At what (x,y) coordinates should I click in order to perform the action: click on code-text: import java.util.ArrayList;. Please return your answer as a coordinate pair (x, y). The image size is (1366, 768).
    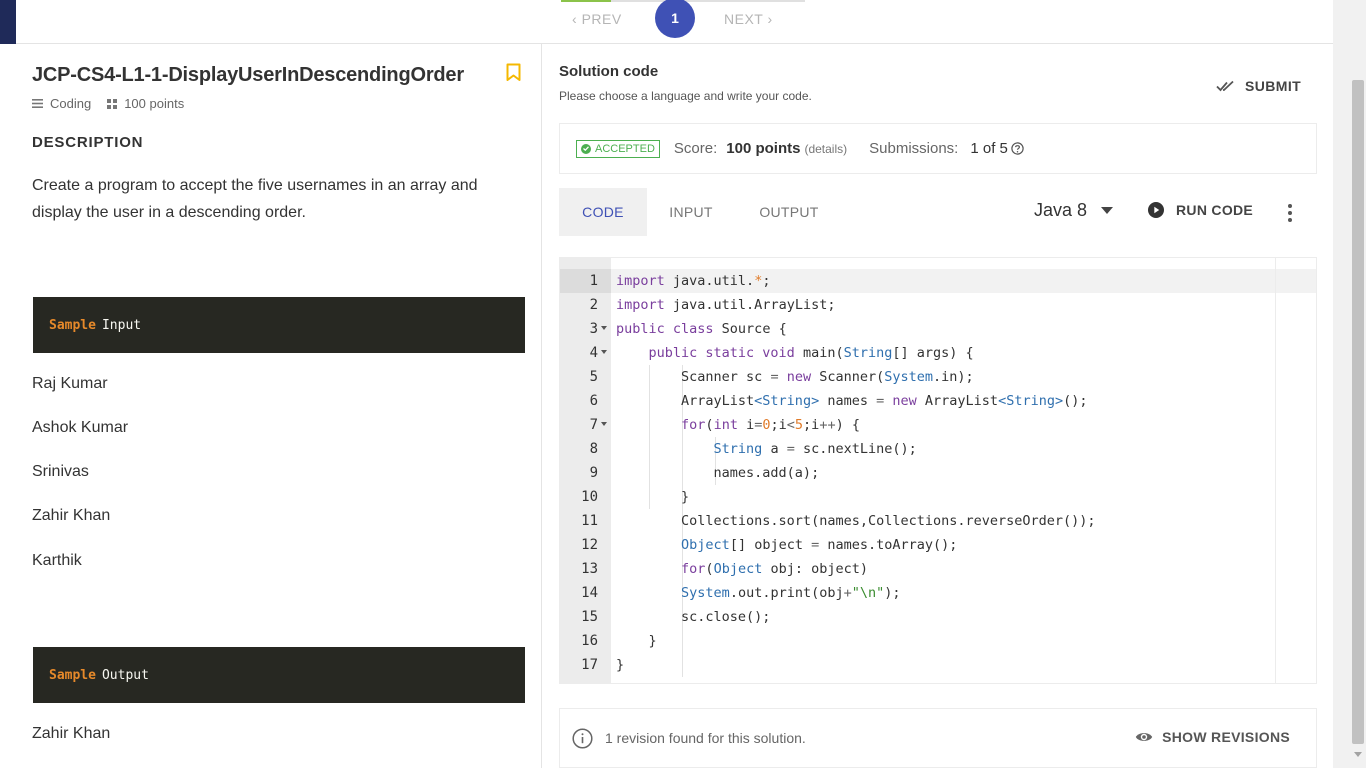
    Looking at the image, I should click on (725, 305).